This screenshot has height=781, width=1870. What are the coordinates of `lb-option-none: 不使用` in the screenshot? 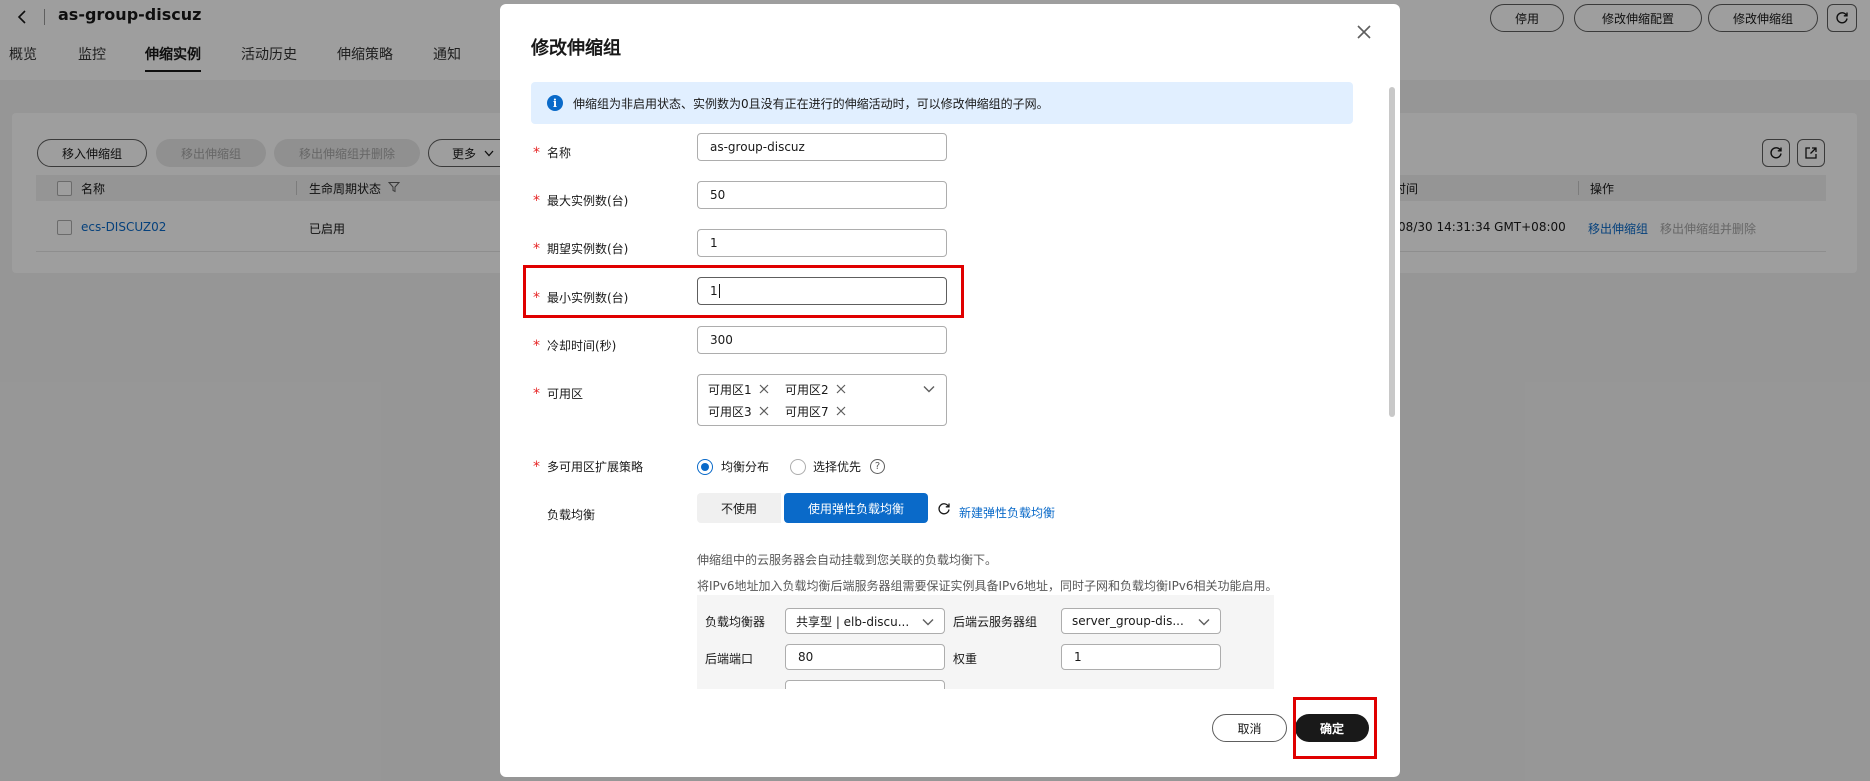 It's located at (739, 508).